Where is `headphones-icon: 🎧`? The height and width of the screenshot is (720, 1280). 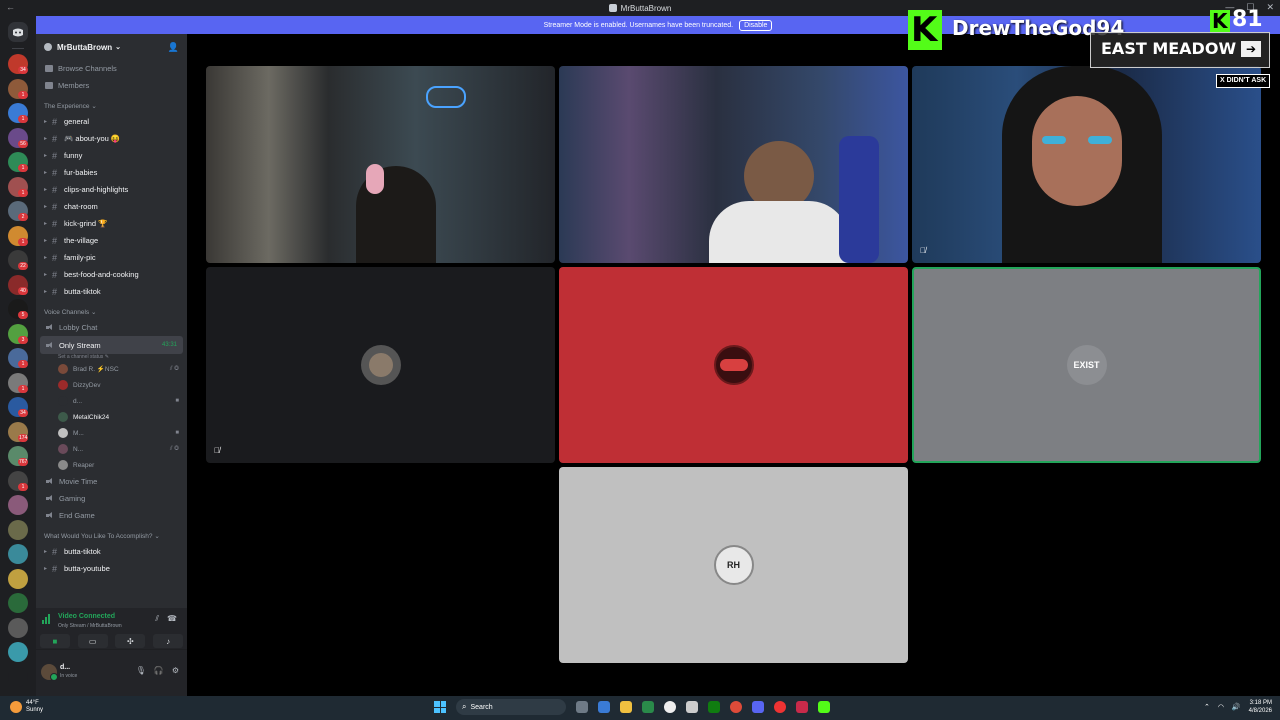
headphones-icon: 🎧 is located at coordinates (159, 670).